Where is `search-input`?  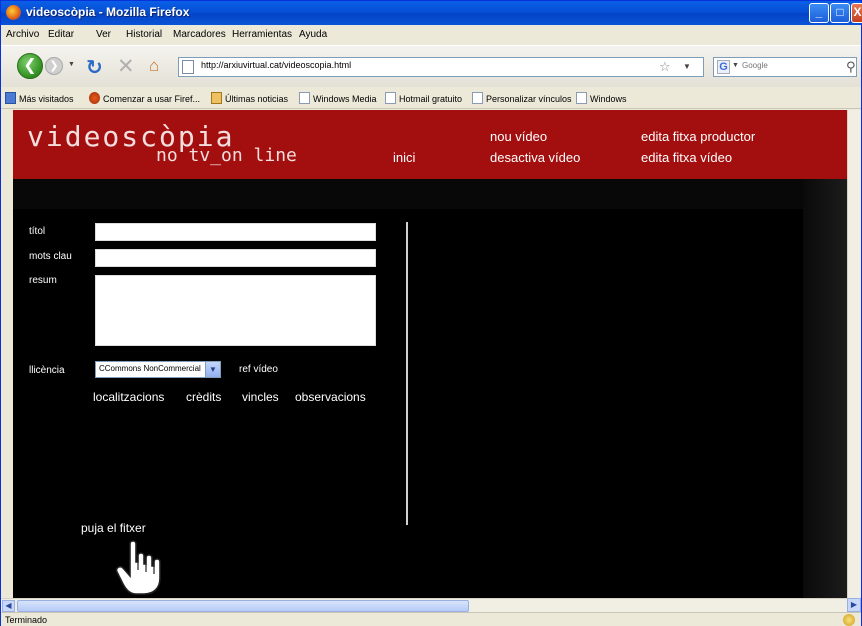
search-input is located at coordinates (787, 65).